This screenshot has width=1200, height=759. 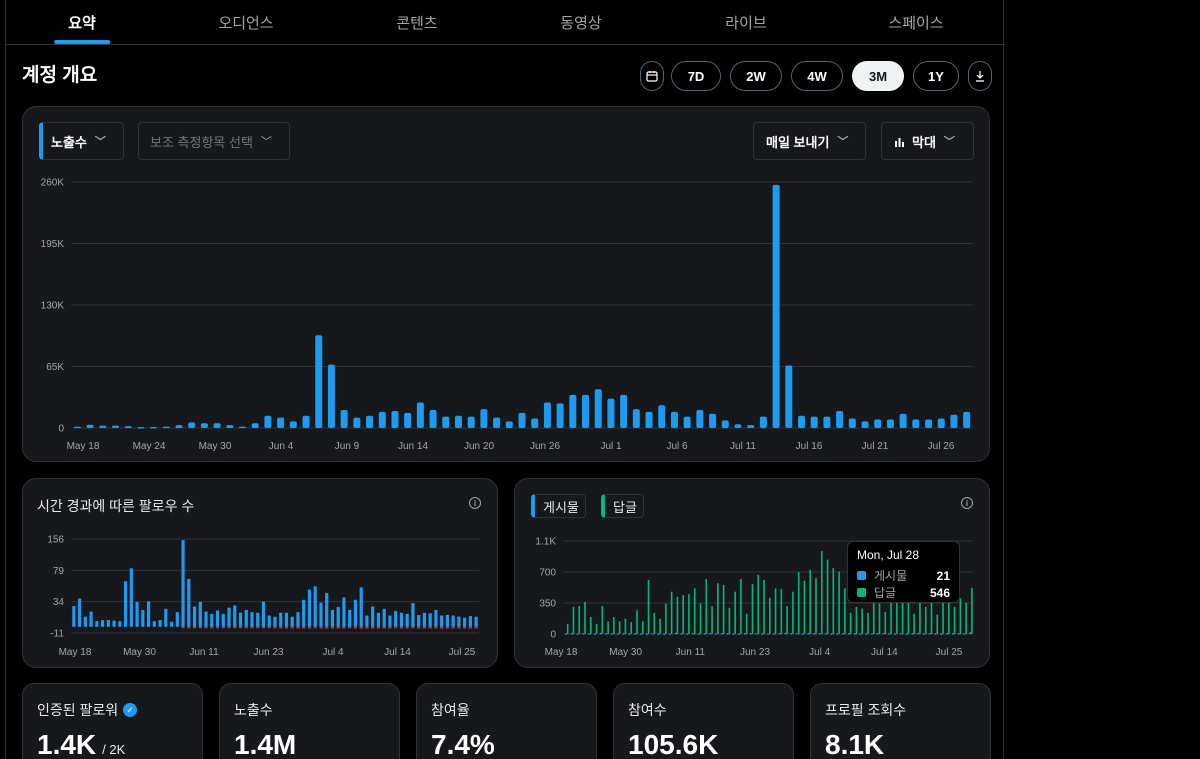 What do you see at coordinates (463, 744) in the screenshot?
I see `stat-value: 7.4%` at bounding box center [463, 744].